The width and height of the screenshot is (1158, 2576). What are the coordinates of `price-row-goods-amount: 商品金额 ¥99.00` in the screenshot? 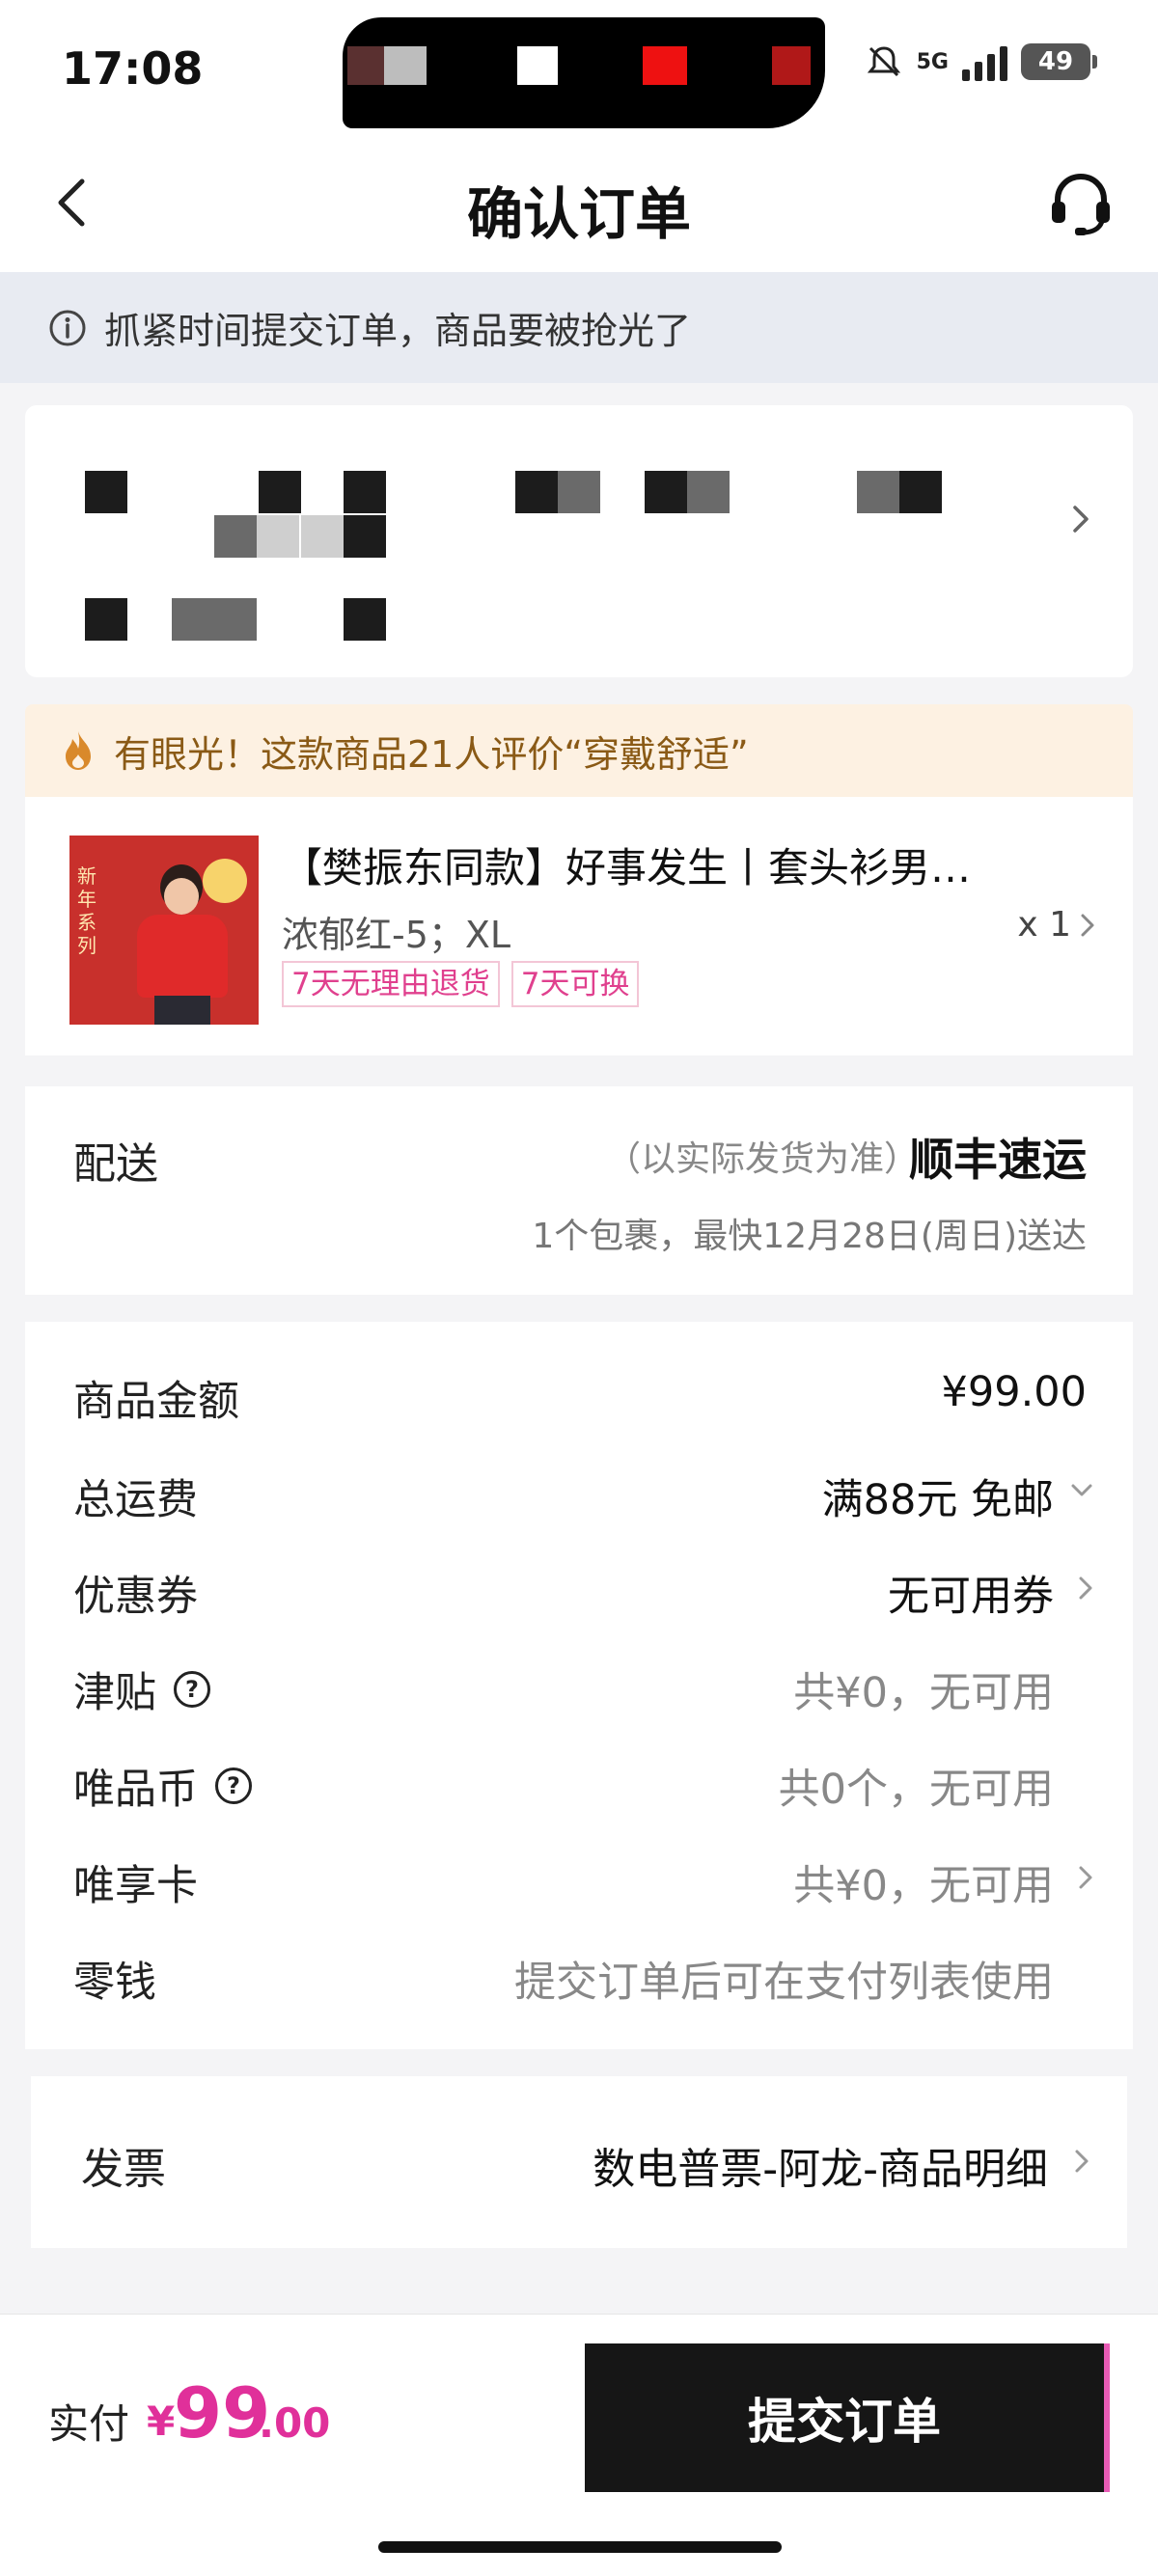 It's located at (579, 1394).